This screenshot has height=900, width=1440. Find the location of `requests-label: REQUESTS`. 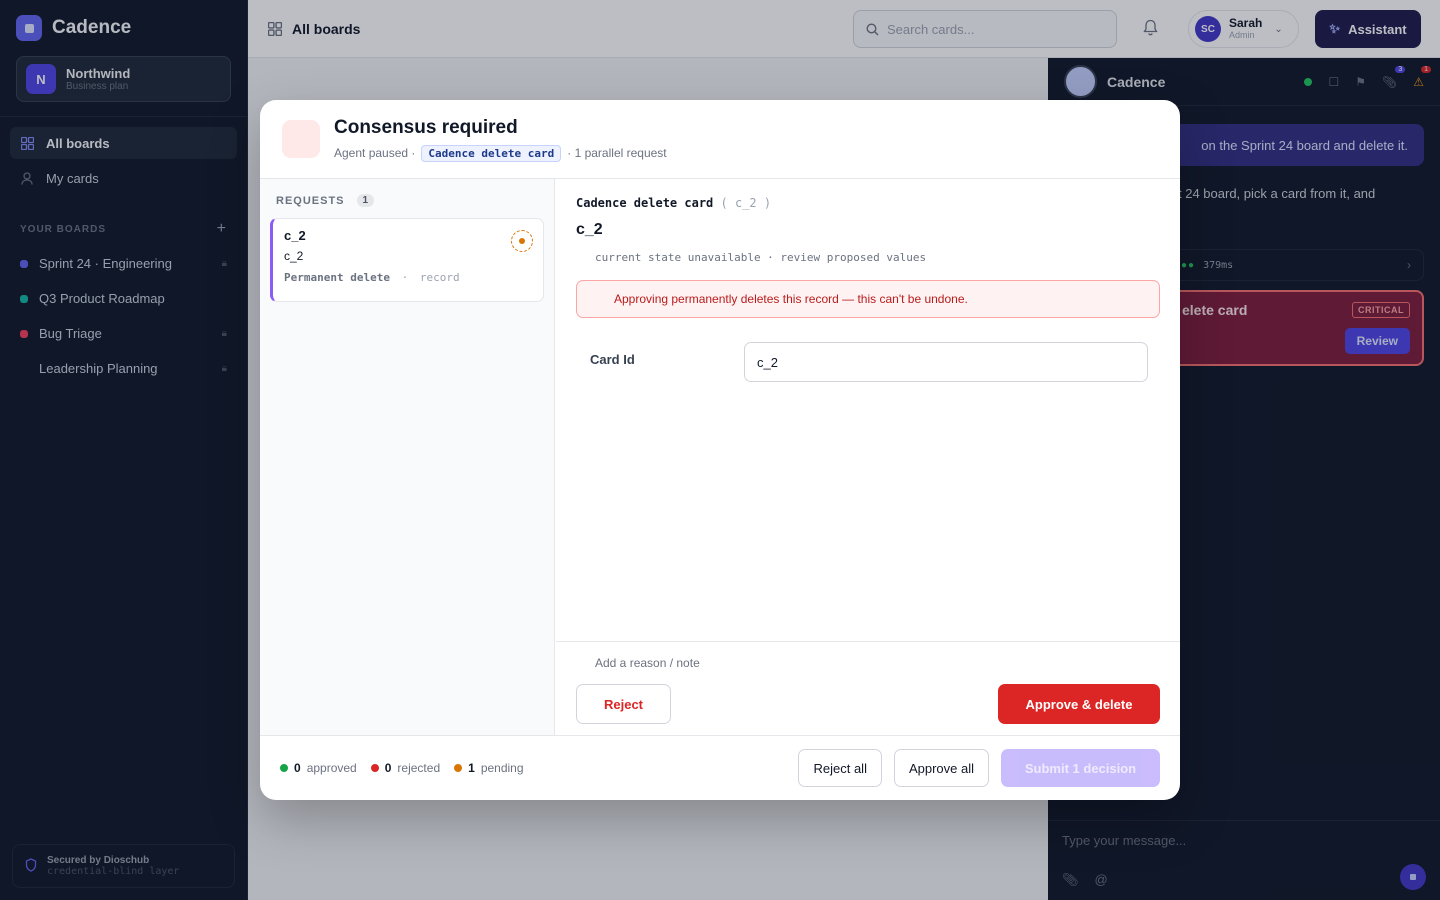

requests-label: REQUESTS is located at coordinates (310, 200).